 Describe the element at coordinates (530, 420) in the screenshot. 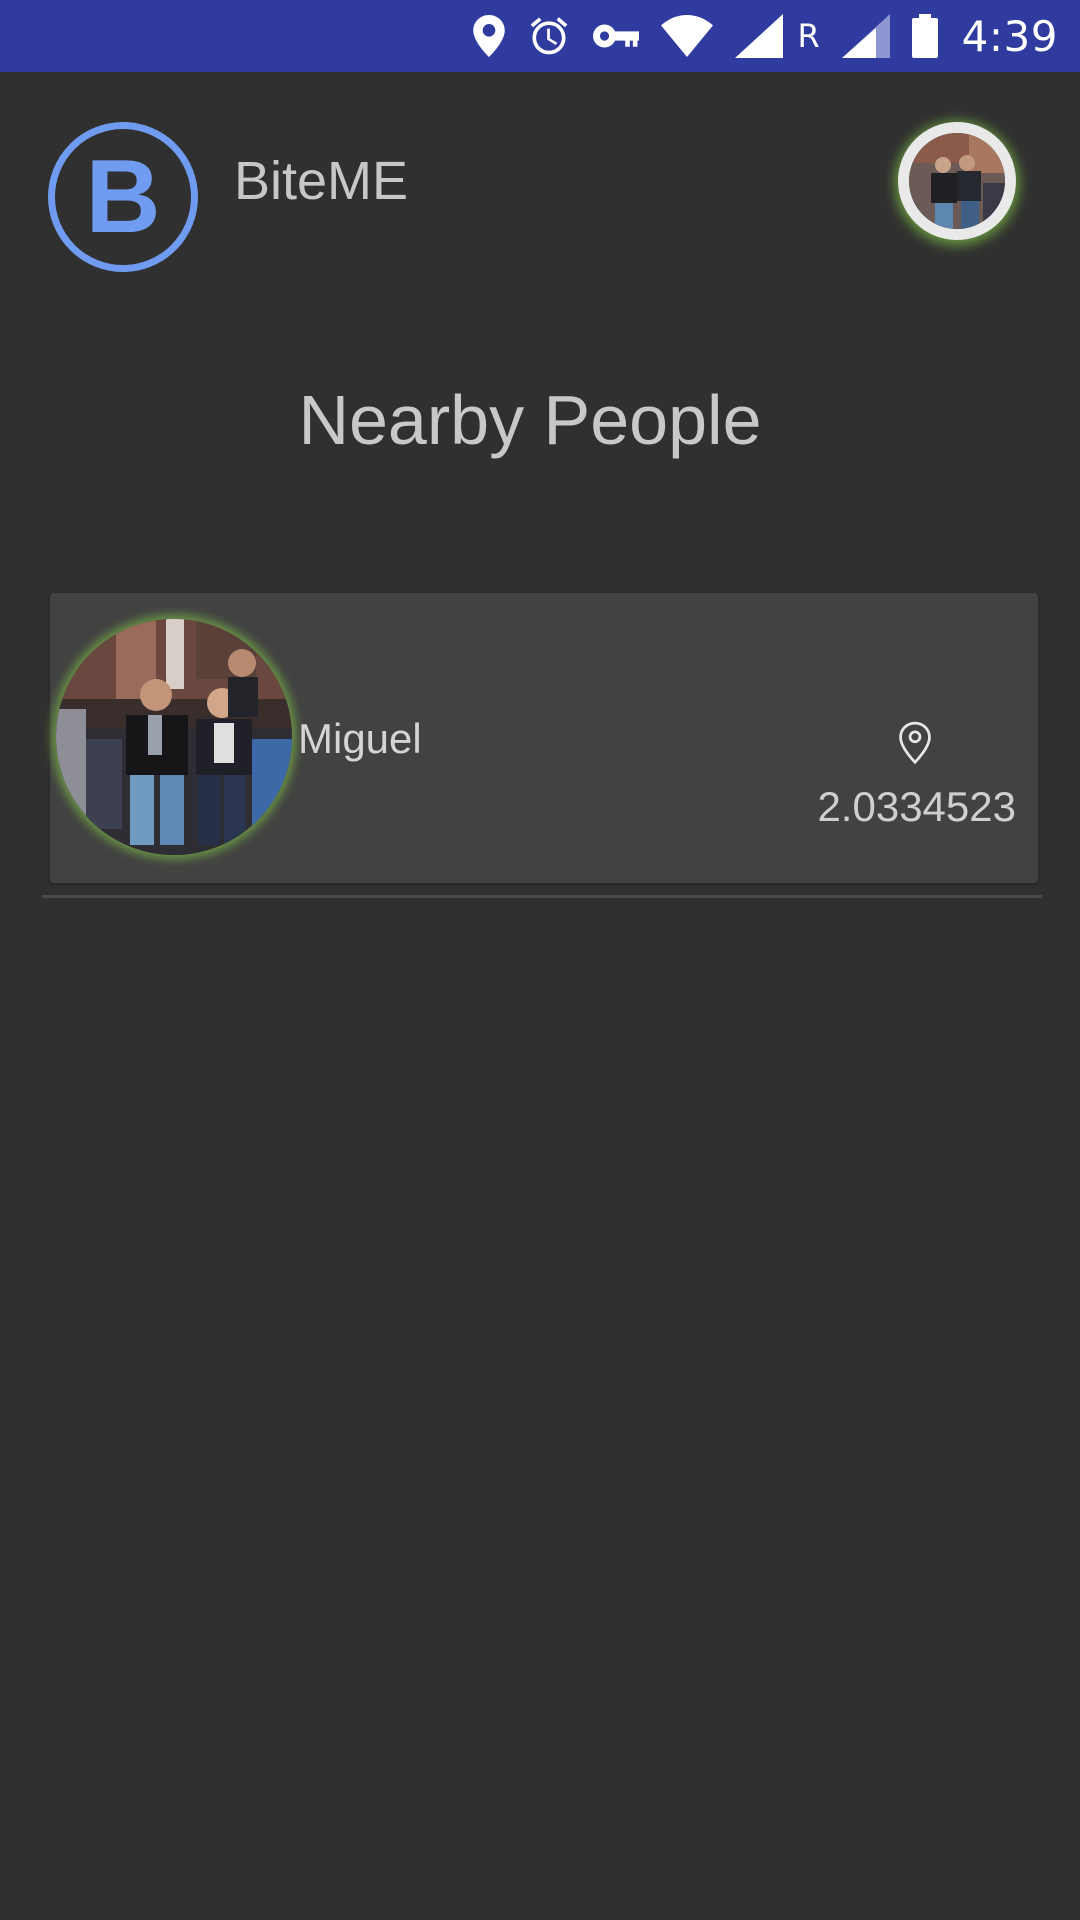

I see `page-title: Nearby People` at that location.